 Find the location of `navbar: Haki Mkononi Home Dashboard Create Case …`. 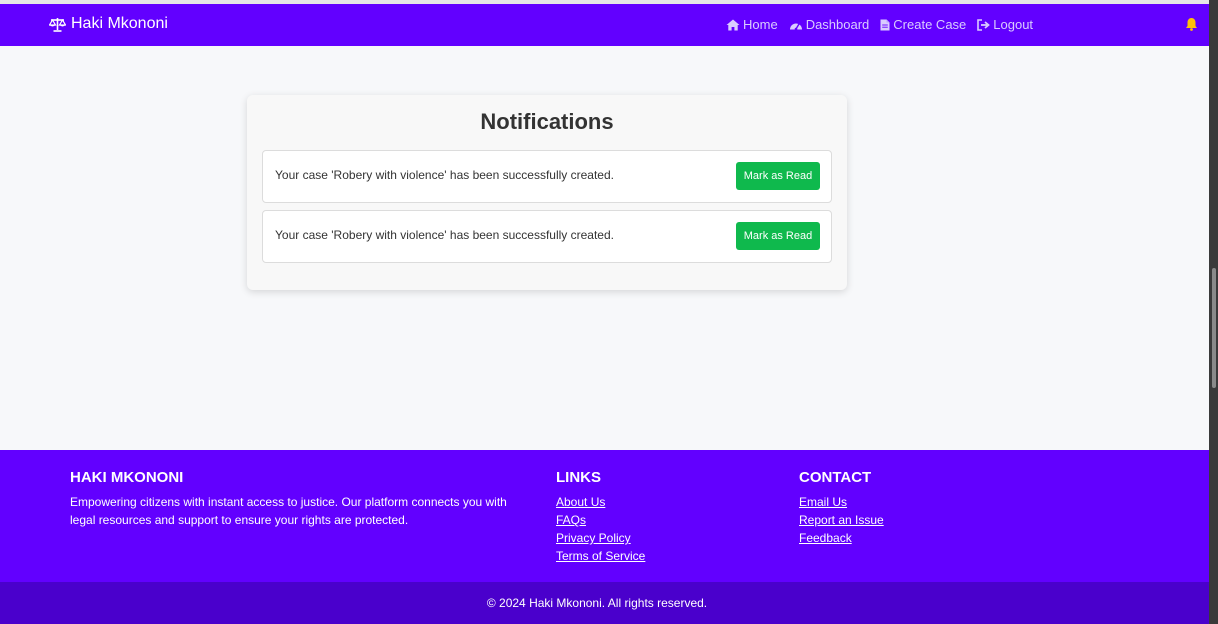

navbar: Haki Mkononi Home Dashboard Create Case … is located at coordinates (604, 25).